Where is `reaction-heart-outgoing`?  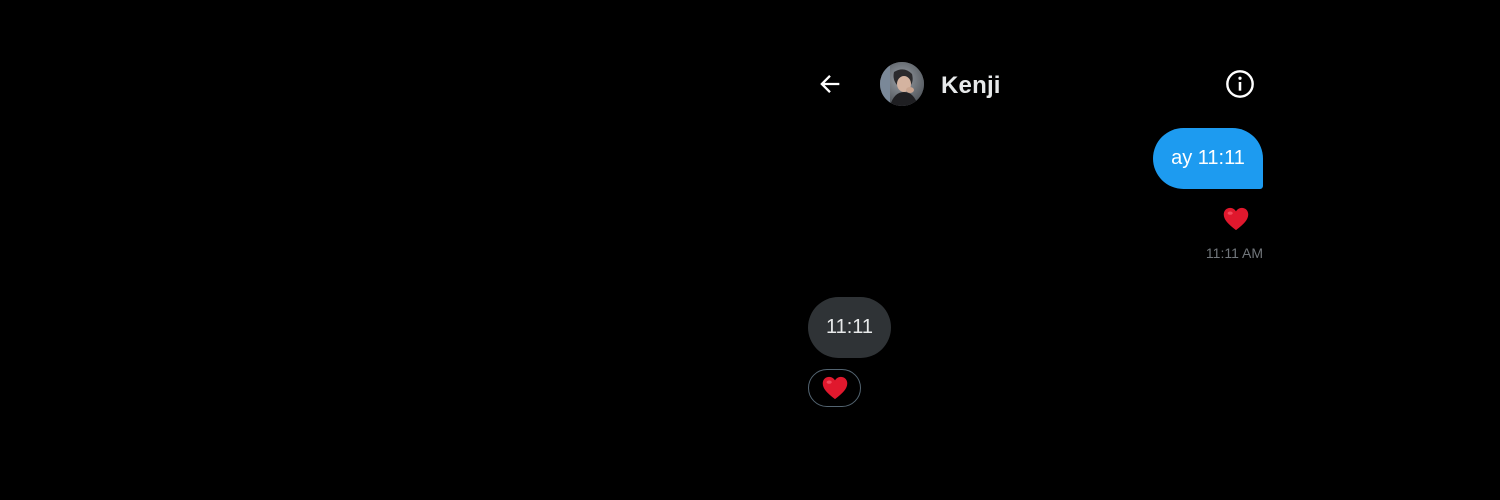 reaction-heart-outgoing is located at coordinates (1236, 219).